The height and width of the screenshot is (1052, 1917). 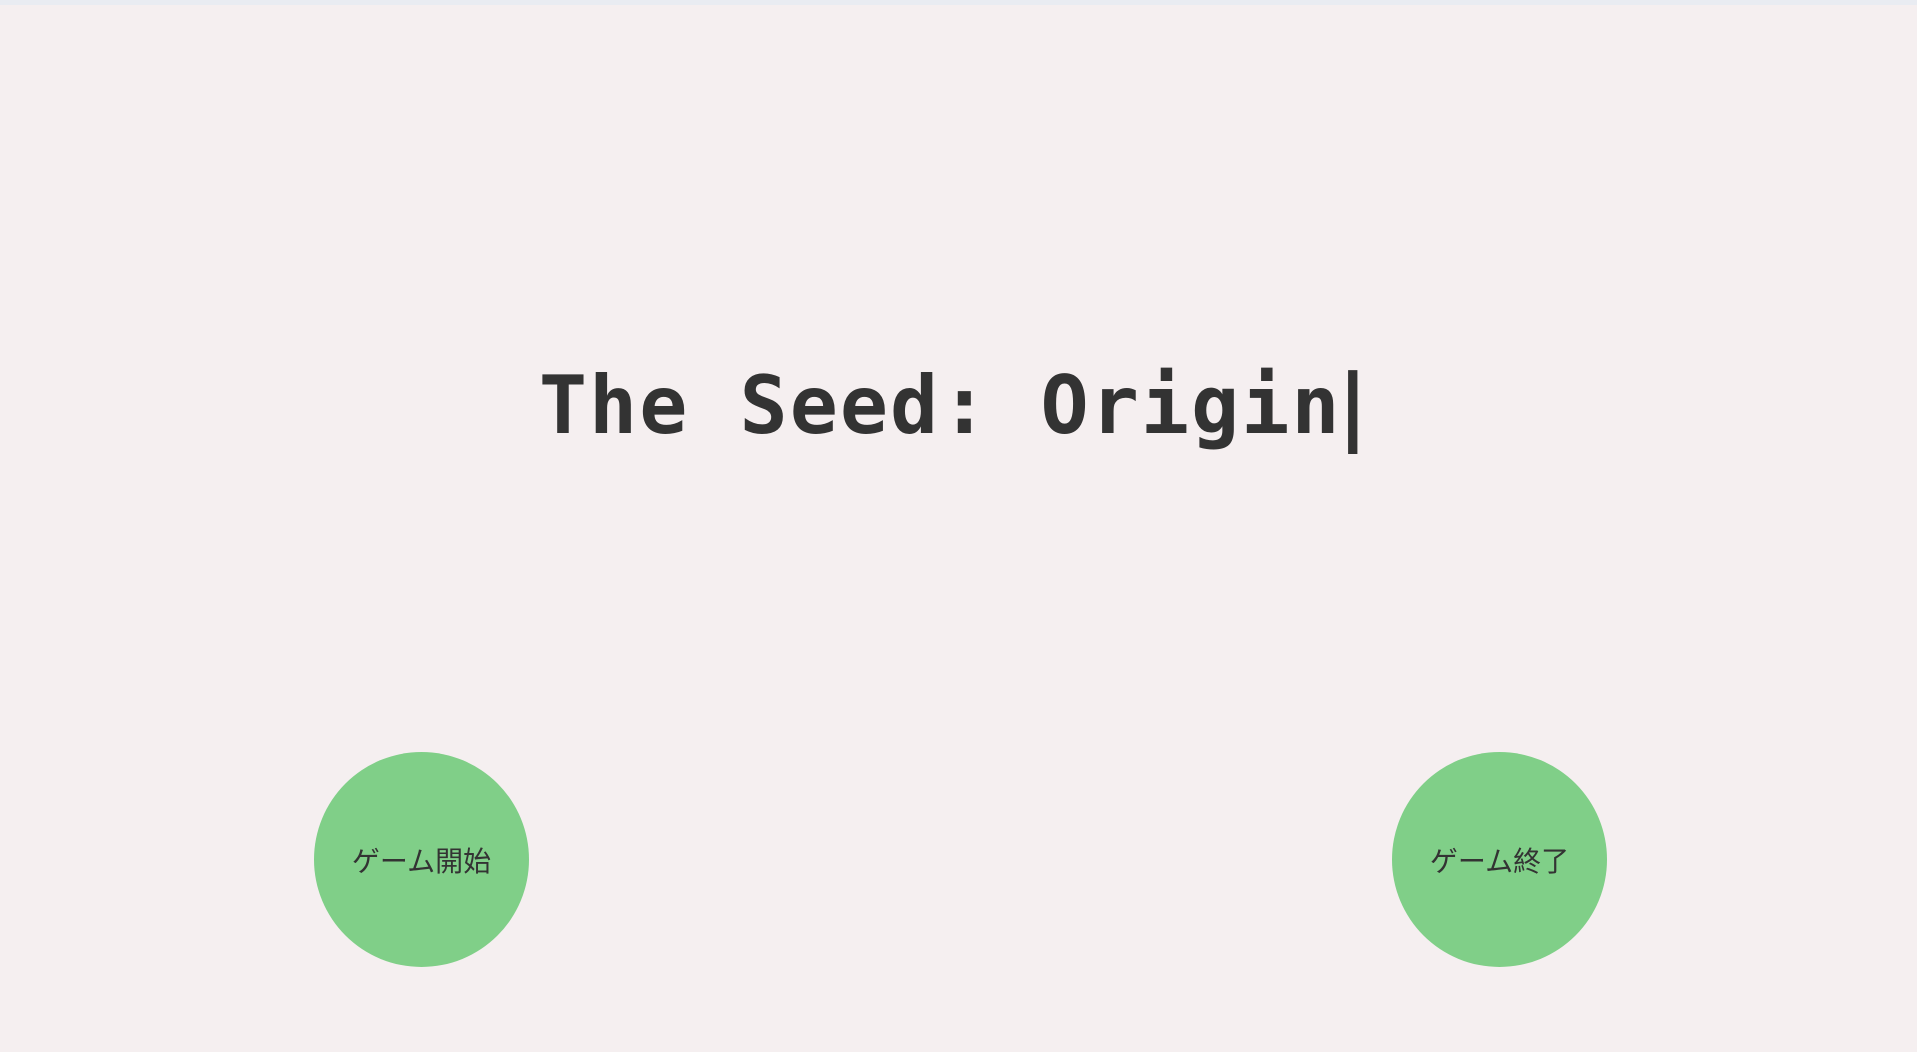 What do you see at coordinates (1353, 405) in the screenshot?
I see `typing-caret: |` at bounding box center [1353, 405].